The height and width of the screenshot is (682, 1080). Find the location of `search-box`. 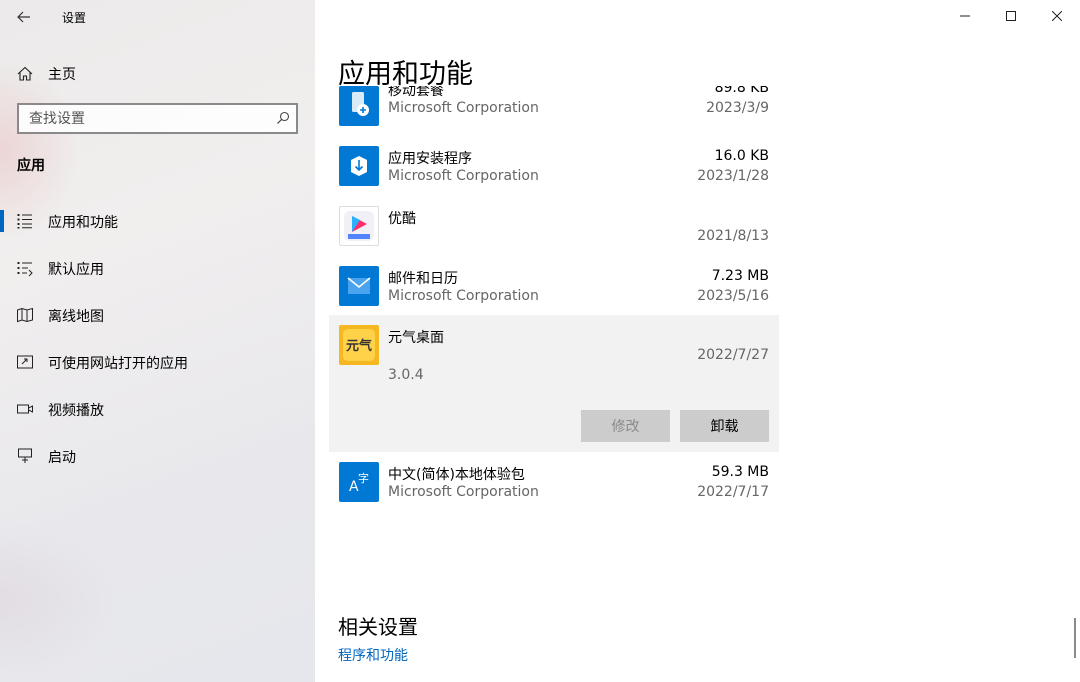

search-box is located at coordinates (157, 118).